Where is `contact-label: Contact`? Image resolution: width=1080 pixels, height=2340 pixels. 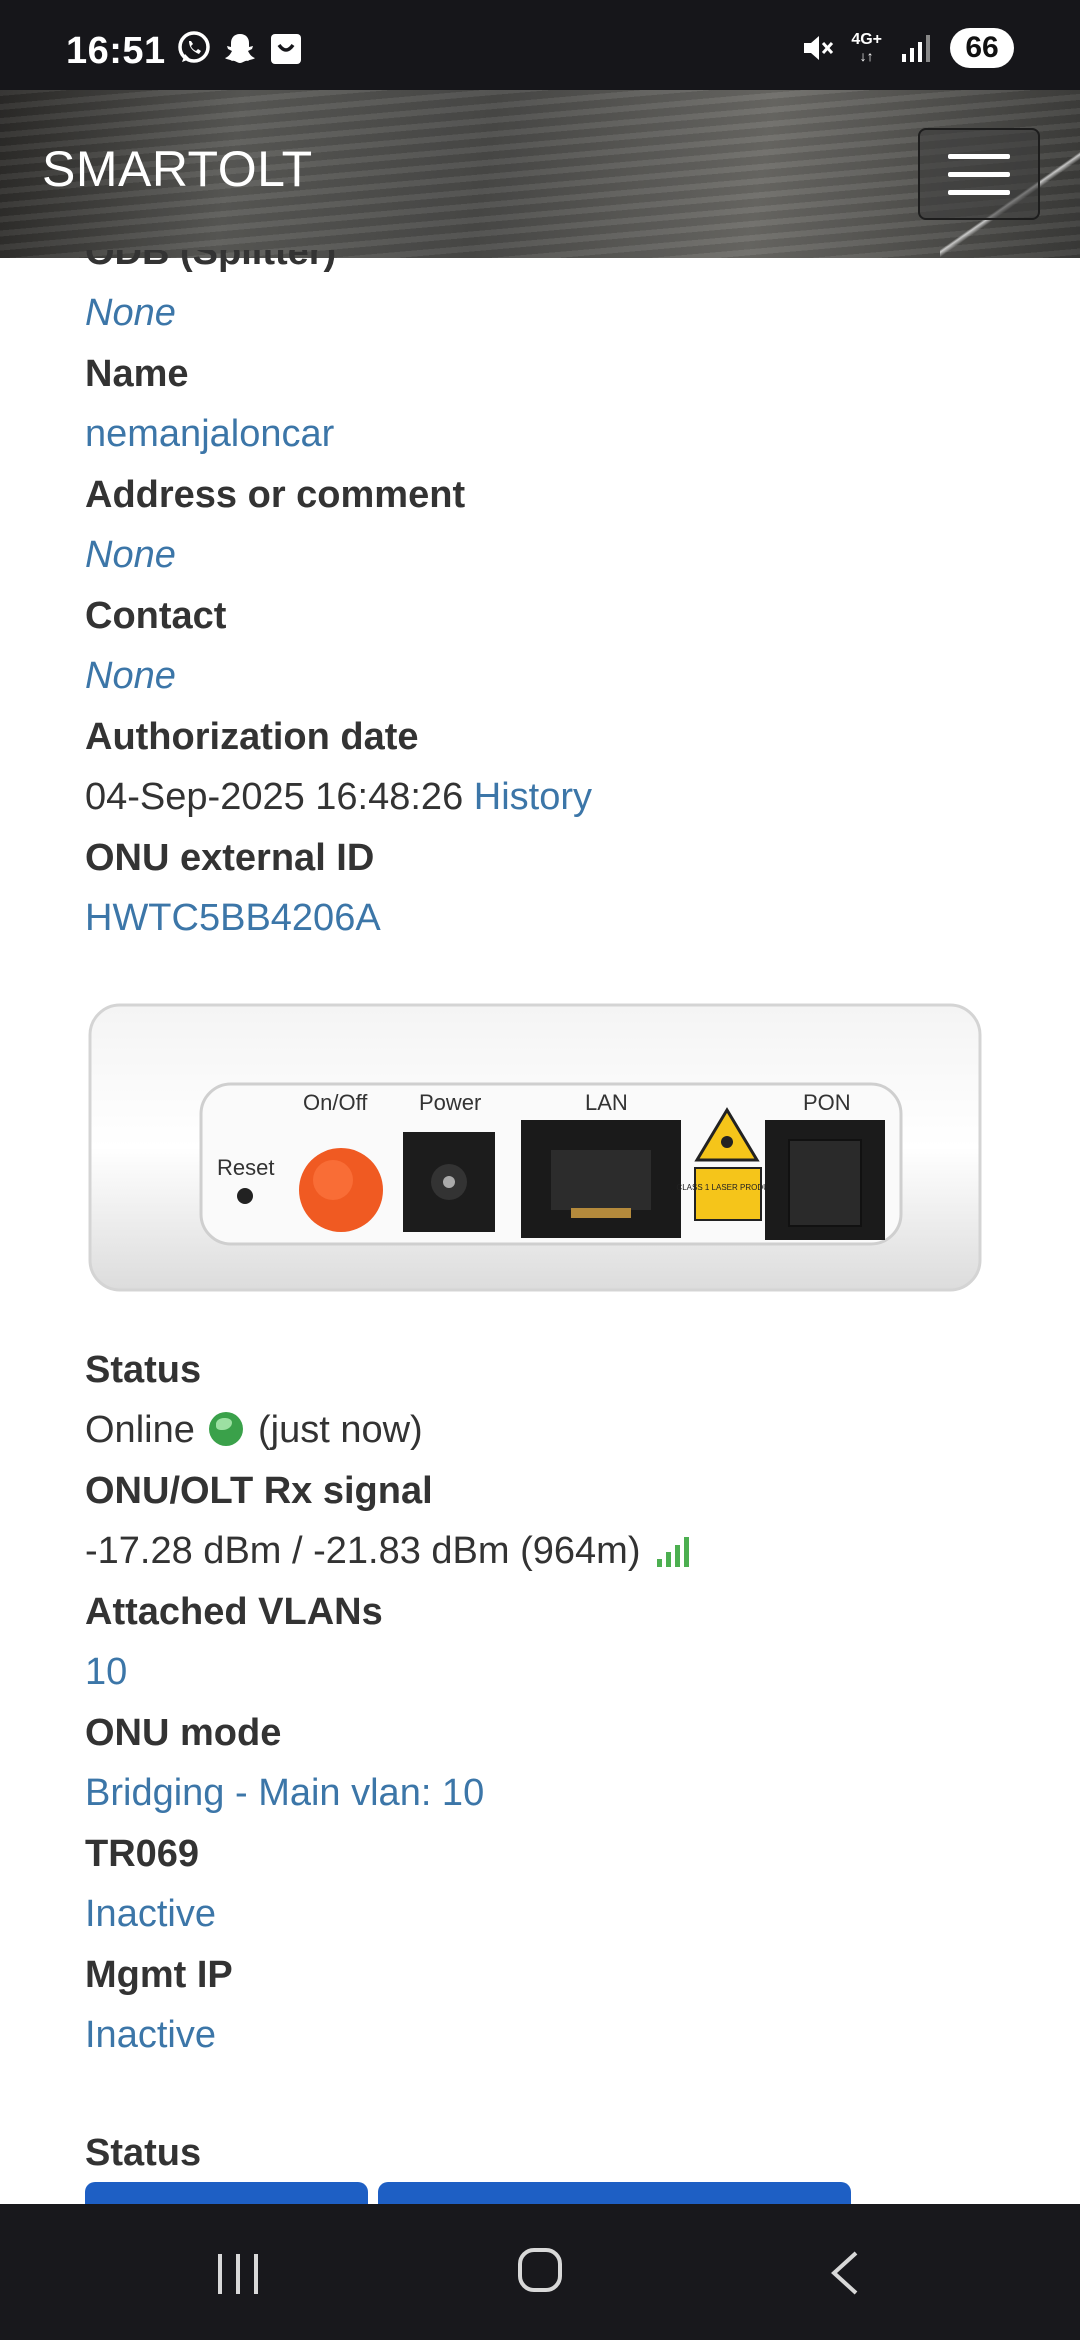 contact-label: Contact is located at coordinates (156, 616).